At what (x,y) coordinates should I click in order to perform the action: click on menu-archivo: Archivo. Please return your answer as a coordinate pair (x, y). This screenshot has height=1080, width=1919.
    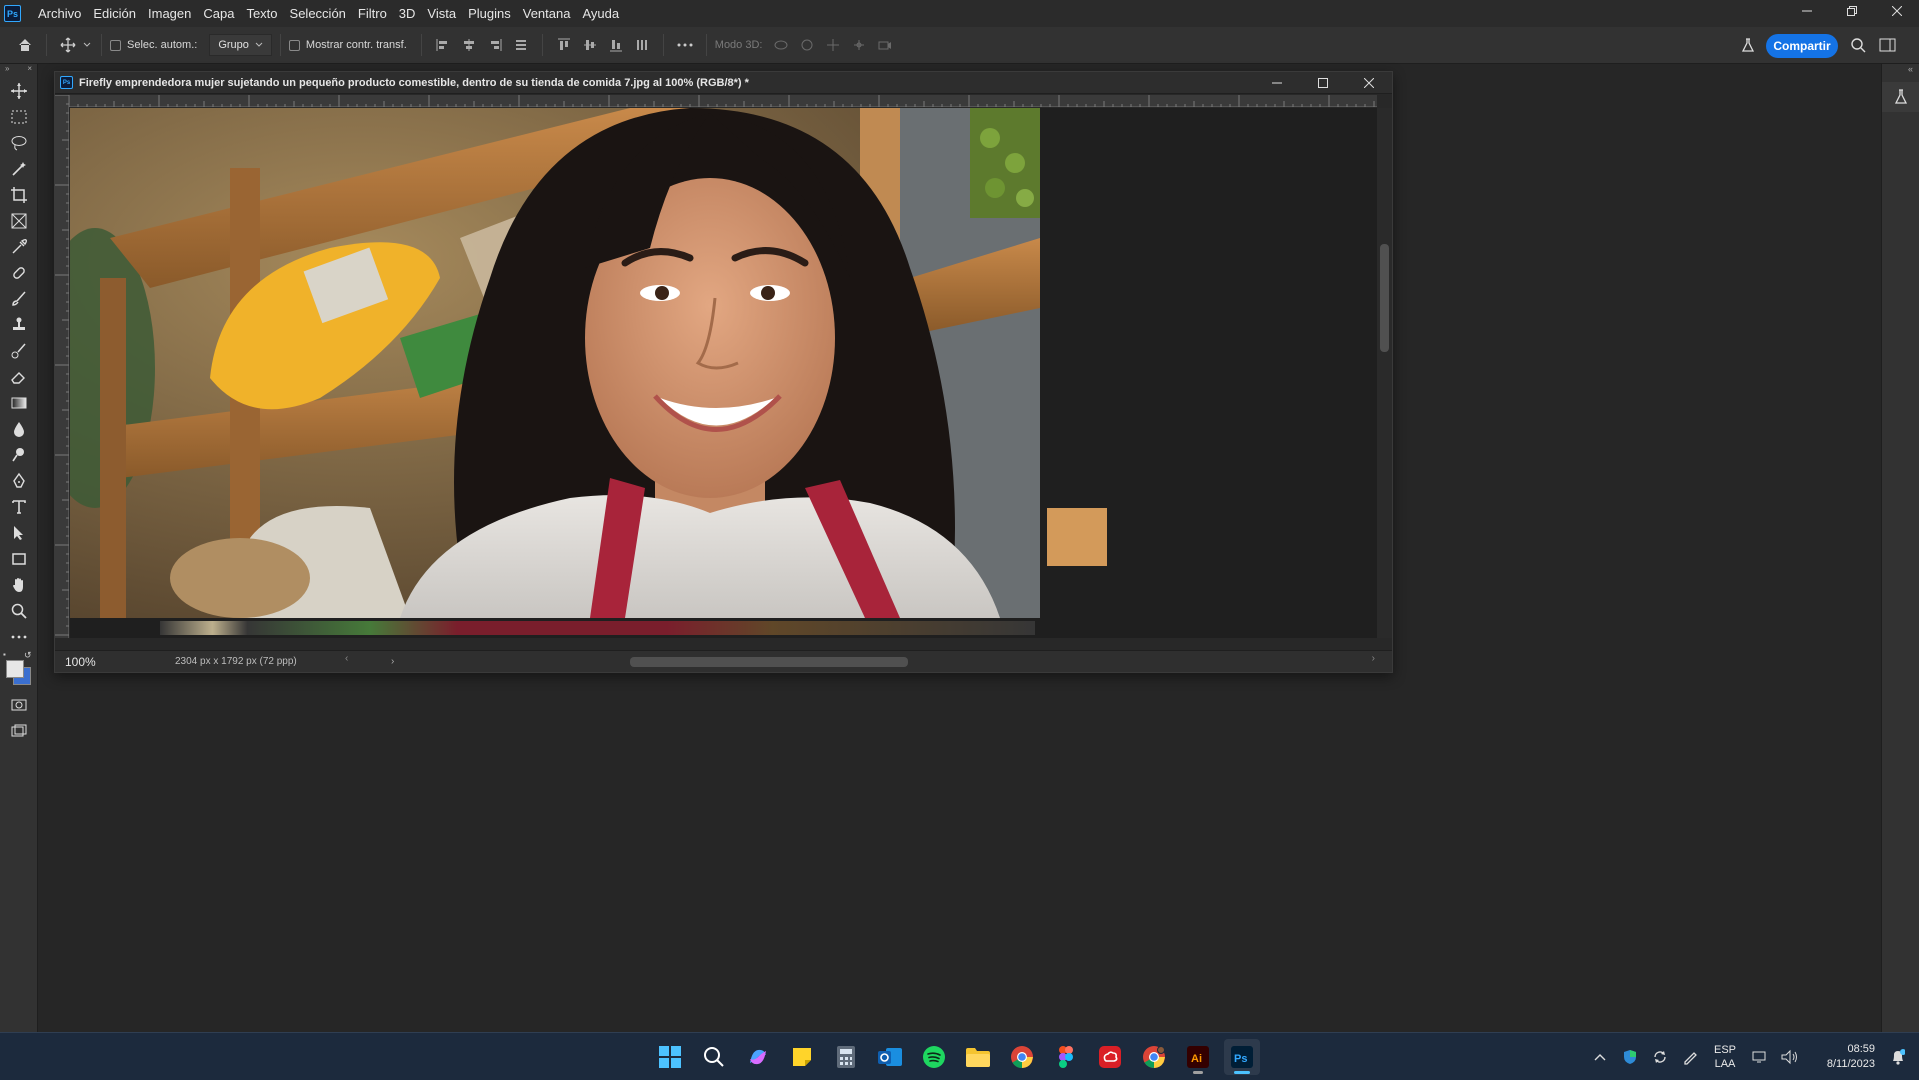
    Looking at the image, I should click on (59, 13).